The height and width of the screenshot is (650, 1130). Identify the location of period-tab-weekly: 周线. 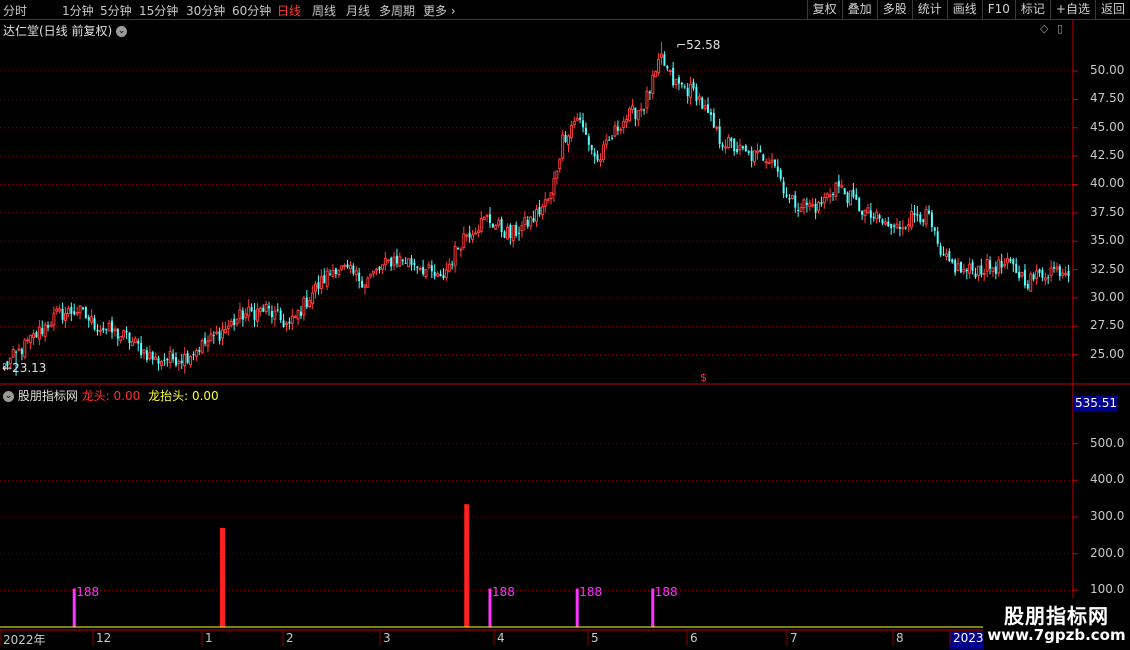
(324, 10).